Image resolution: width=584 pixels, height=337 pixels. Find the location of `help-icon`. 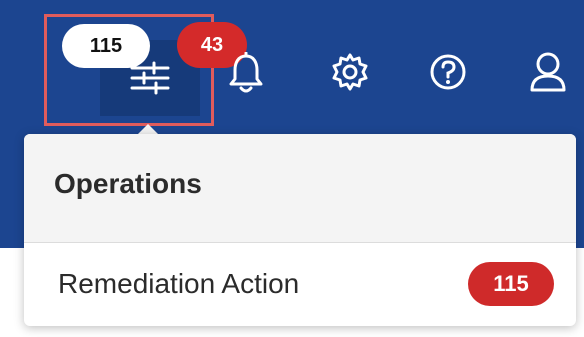

help-icon is located at coordinates (448, 72).